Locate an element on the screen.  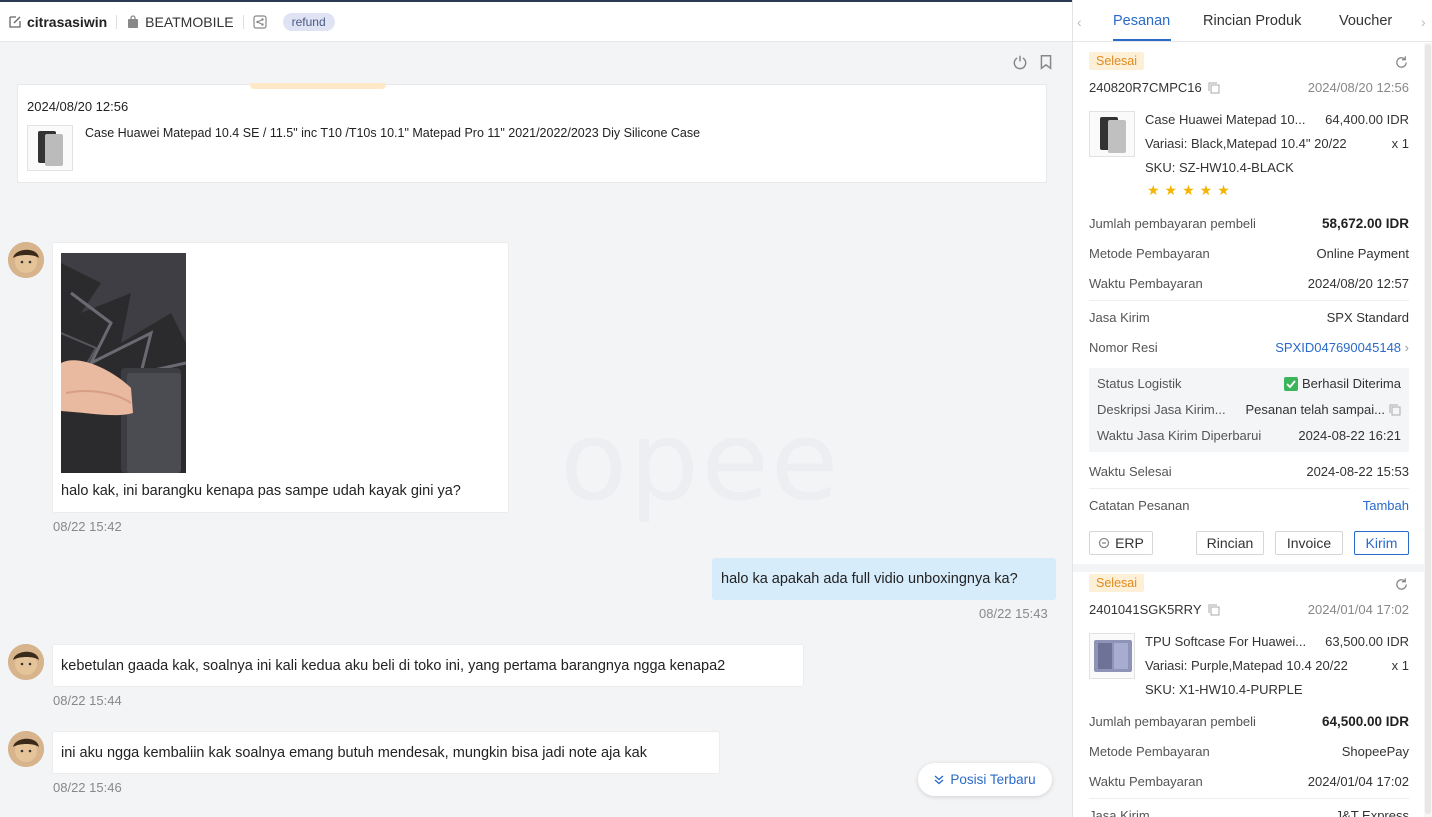
row-label: Nomor Resi is located at coordinates (1123, 347).